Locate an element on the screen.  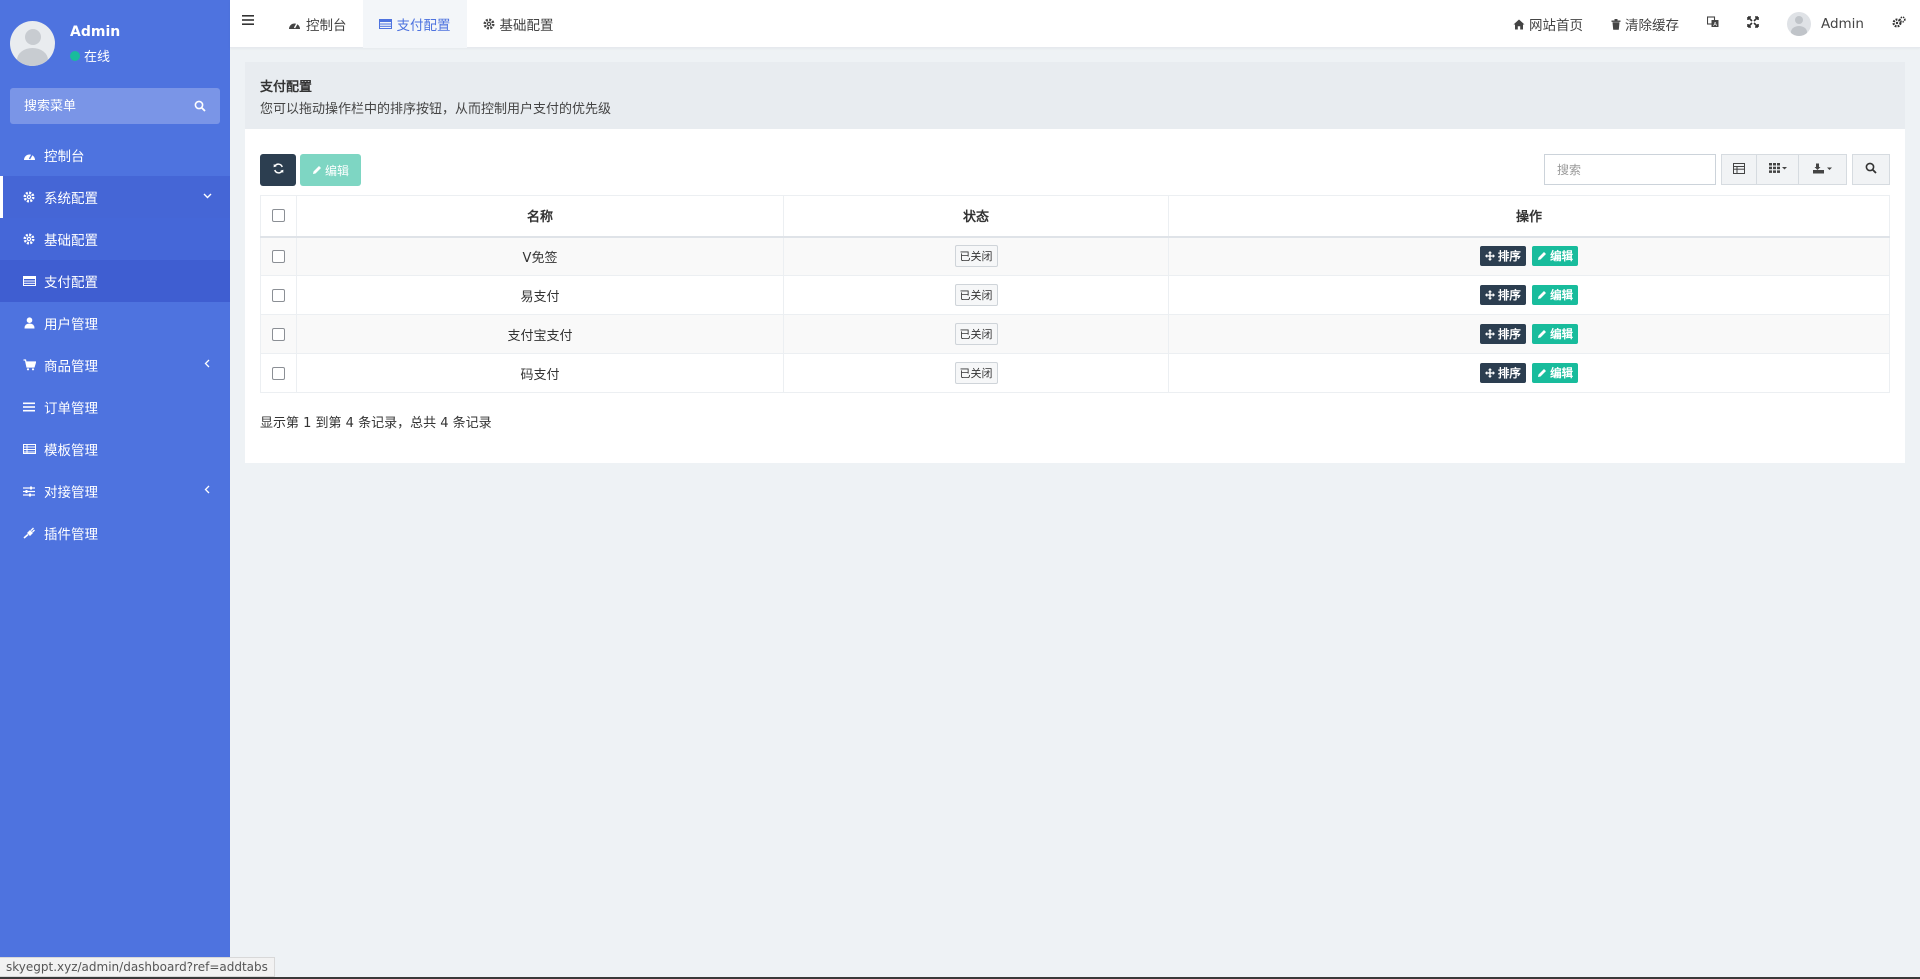
table-row: 易支付 已关闭 排序 编辑 is located at coordinates (1075, 295).